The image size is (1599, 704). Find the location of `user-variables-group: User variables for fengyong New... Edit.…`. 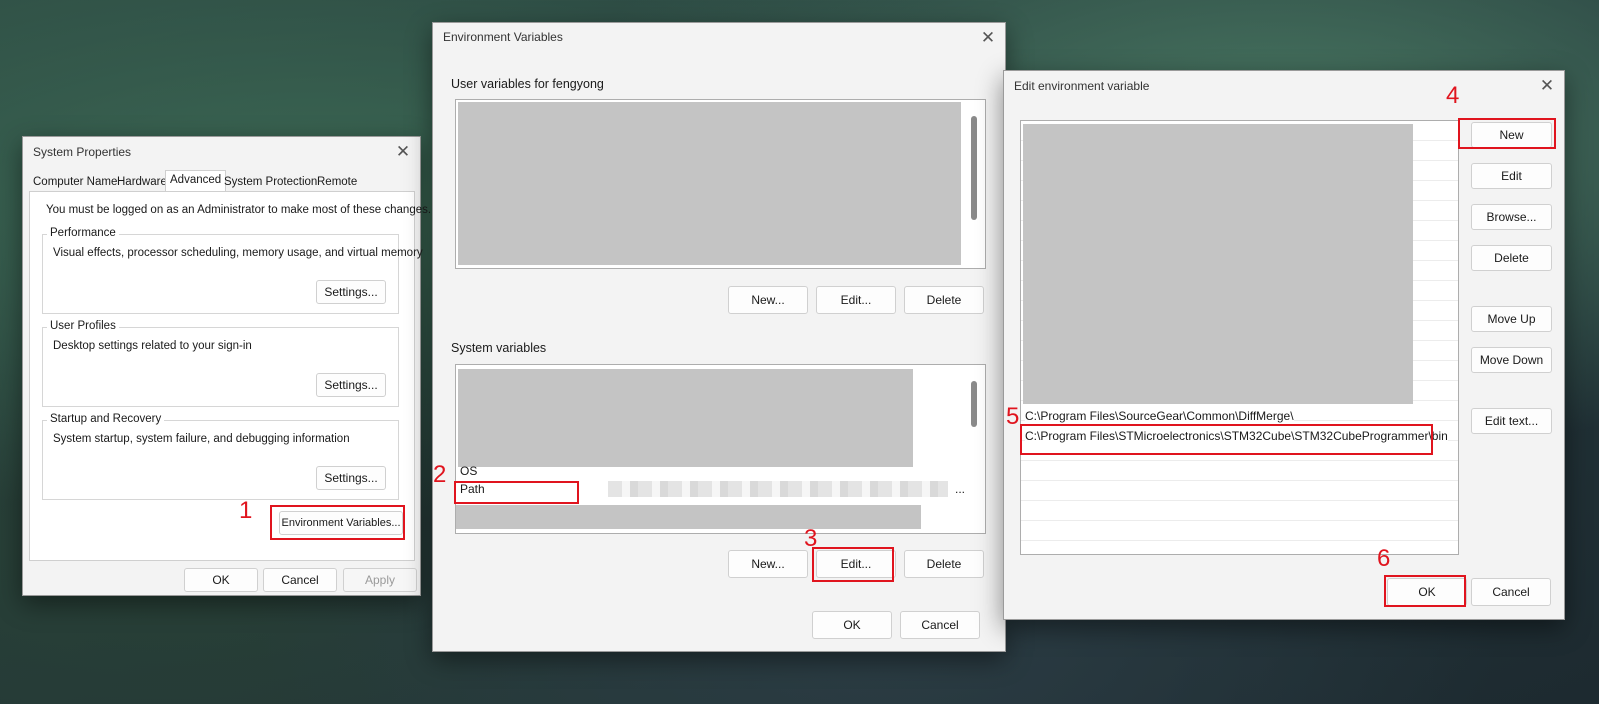

user-variables-group: User variables for fengyong New... Edit.… is located at coordinates (720, 203).